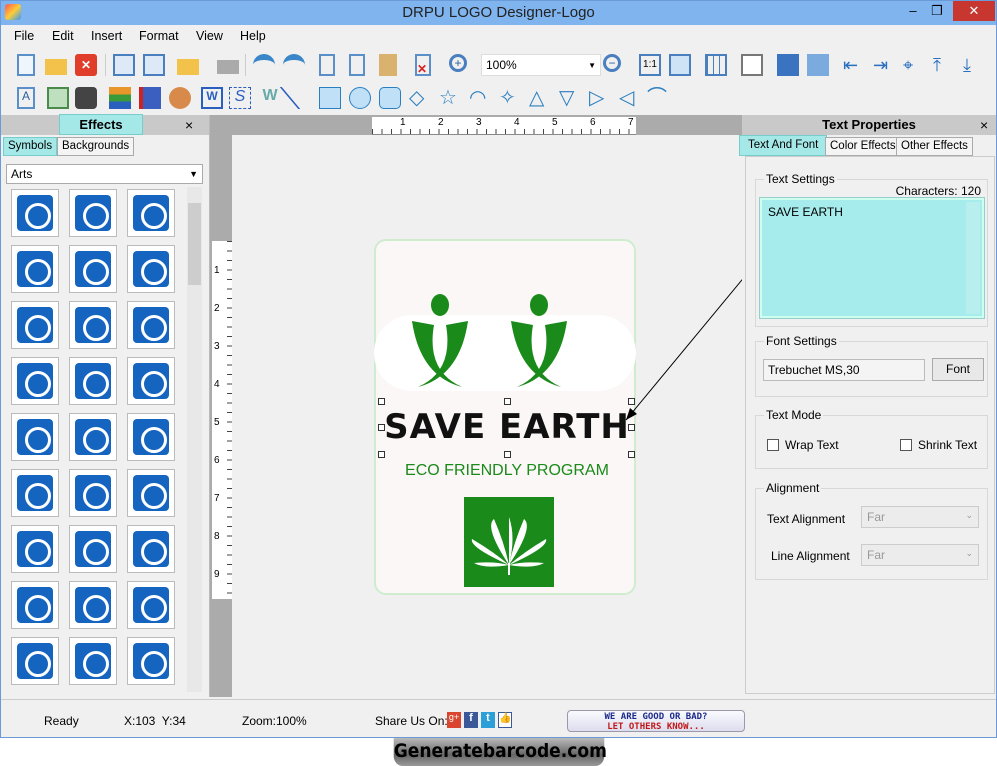  I want to click on align-top-icon: ⤒, so click(944, 65).